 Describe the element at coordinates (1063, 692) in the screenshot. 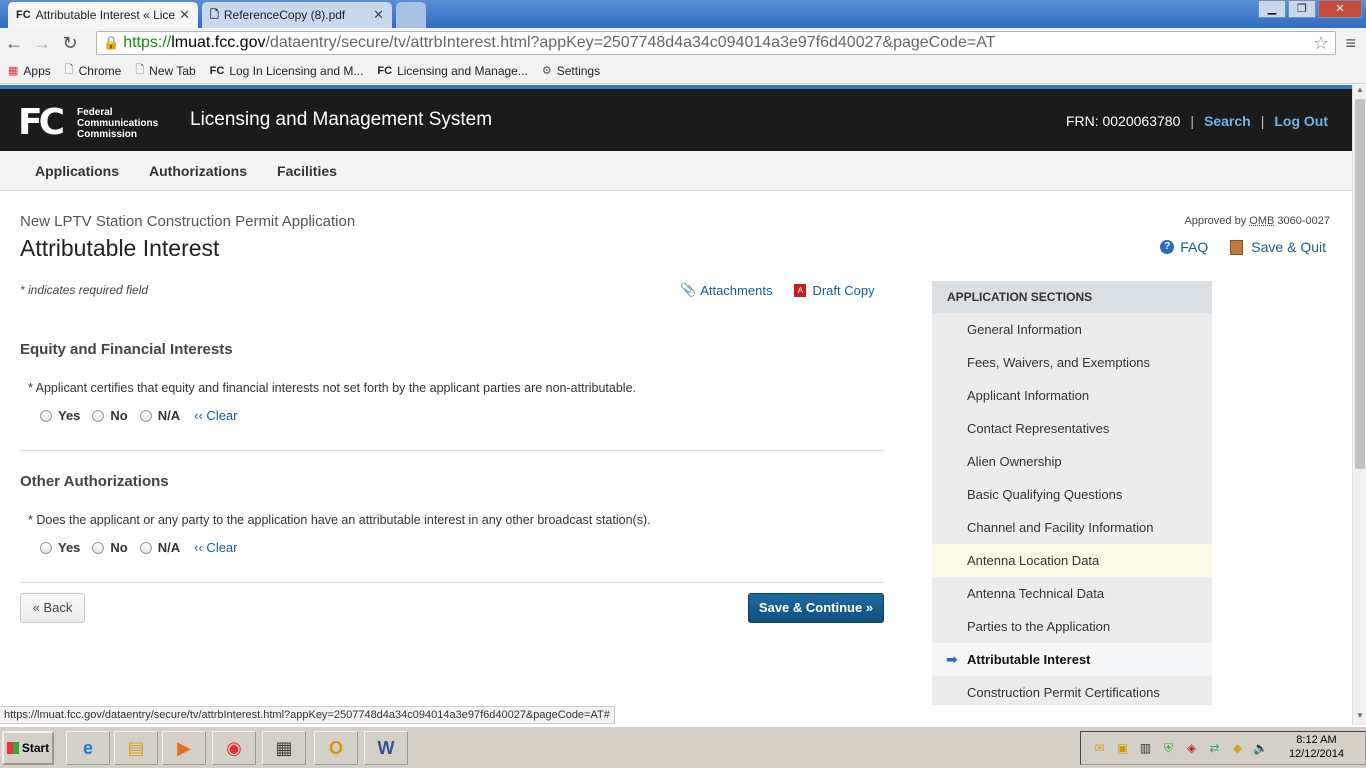

I see `sidebar-item-label: Construction Permit Certifications` at that location.